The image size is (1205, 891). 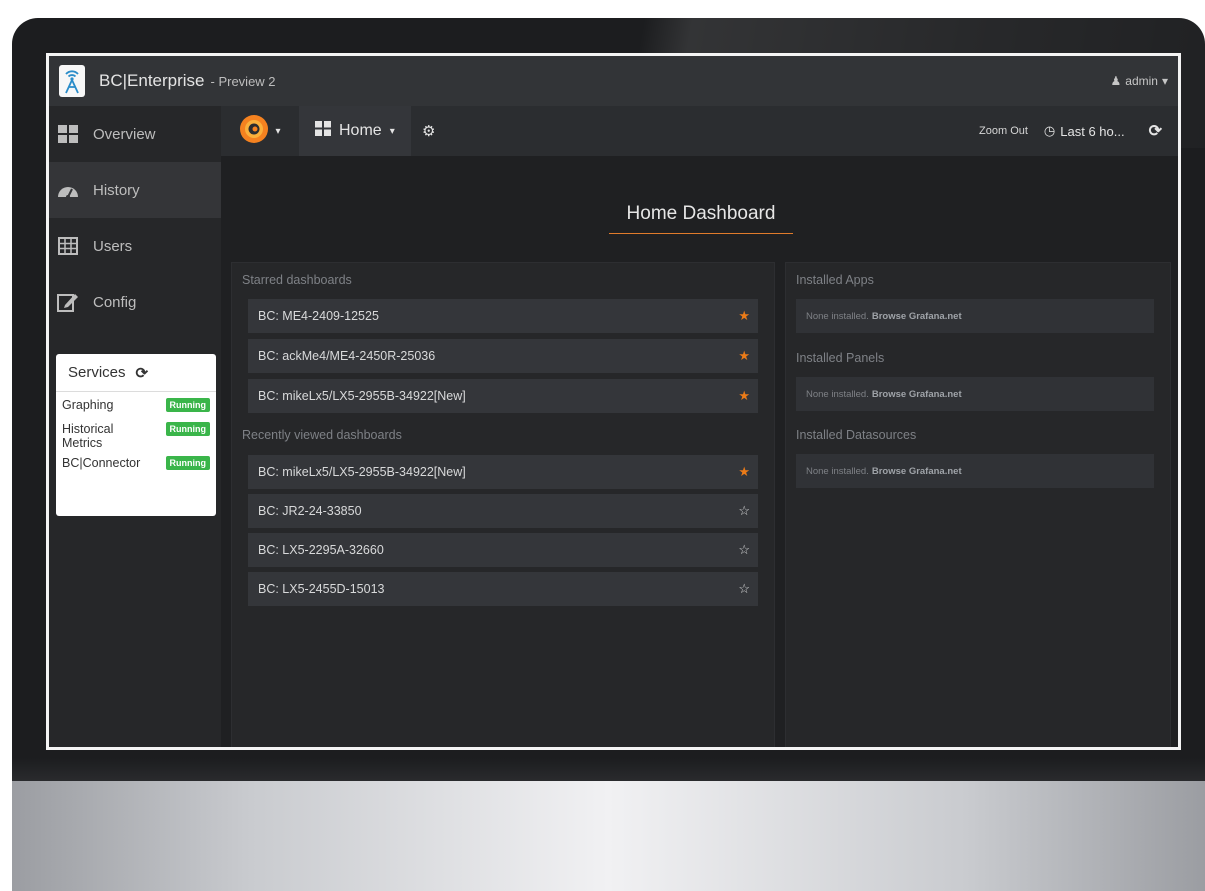 I want to click on user-menu: ♟ admin ▾, so click(x=1139, y=81).